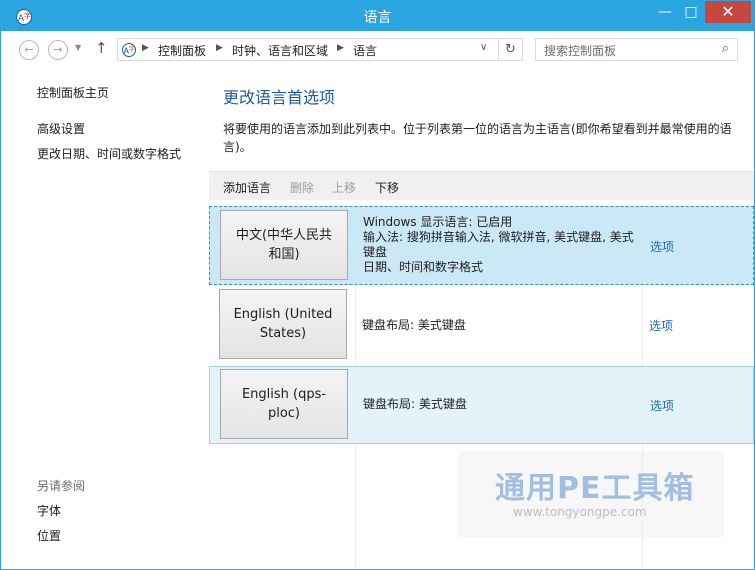  What do you see at coordinates (132, 49) in the screenshot?
I see `svg-text: 字` at bounding box center [132, 49].